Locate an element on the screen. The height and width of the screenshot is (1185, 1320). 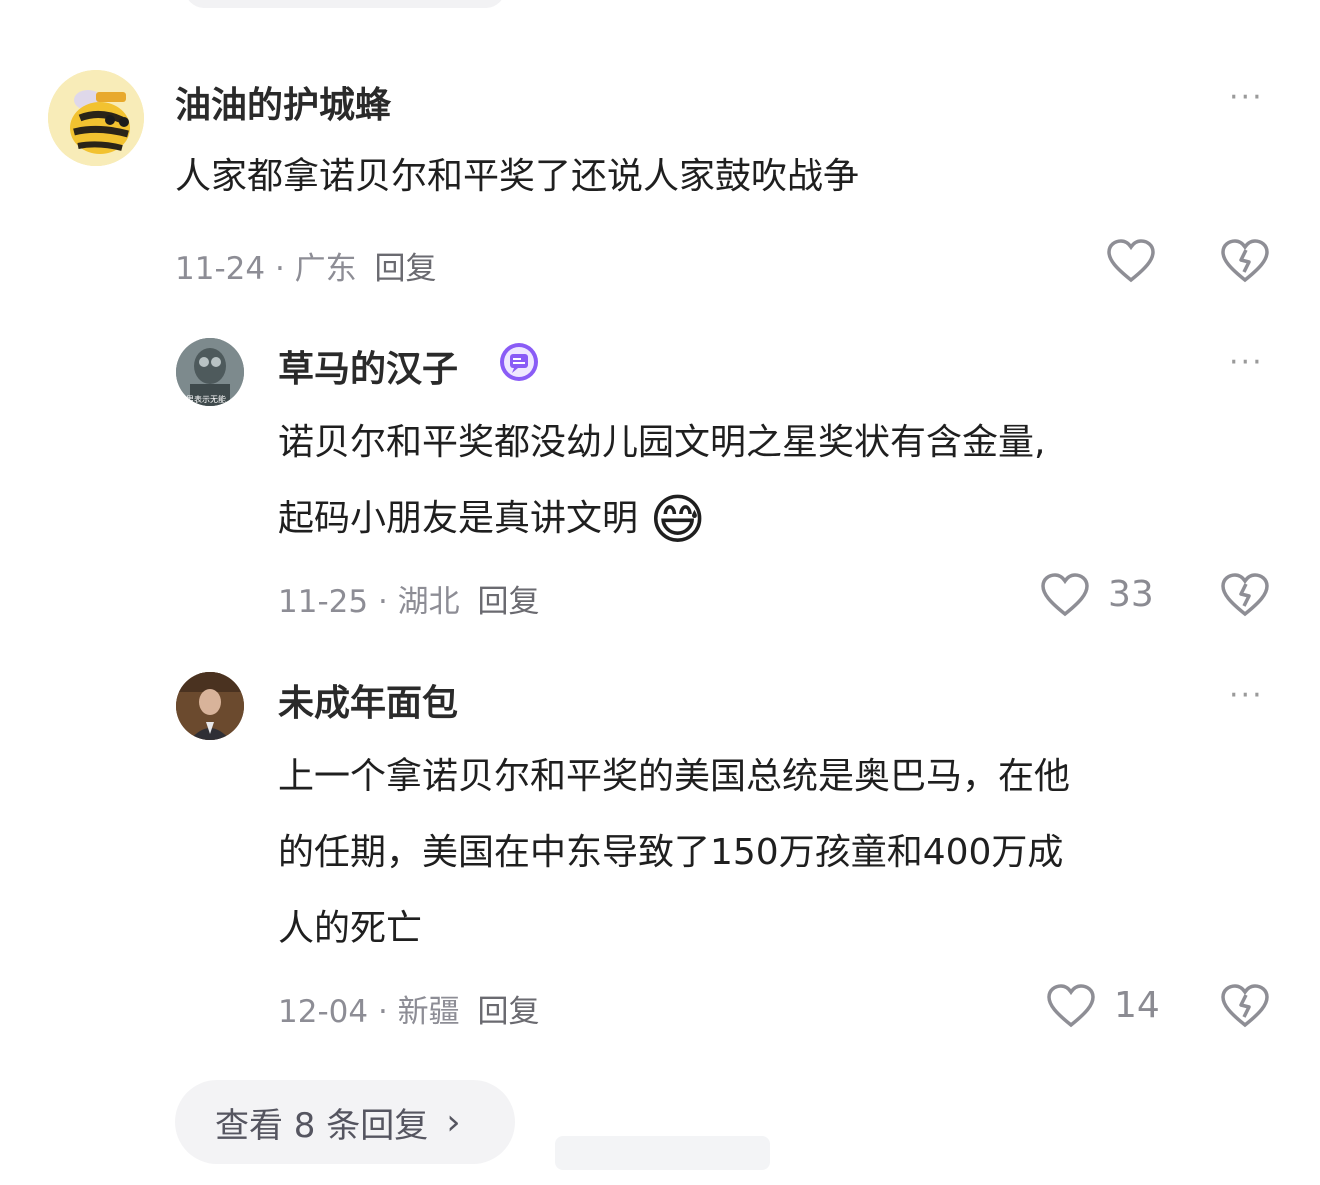
sweat-smile-emoji-icon: 😅 is located at coordinates (677, 519).